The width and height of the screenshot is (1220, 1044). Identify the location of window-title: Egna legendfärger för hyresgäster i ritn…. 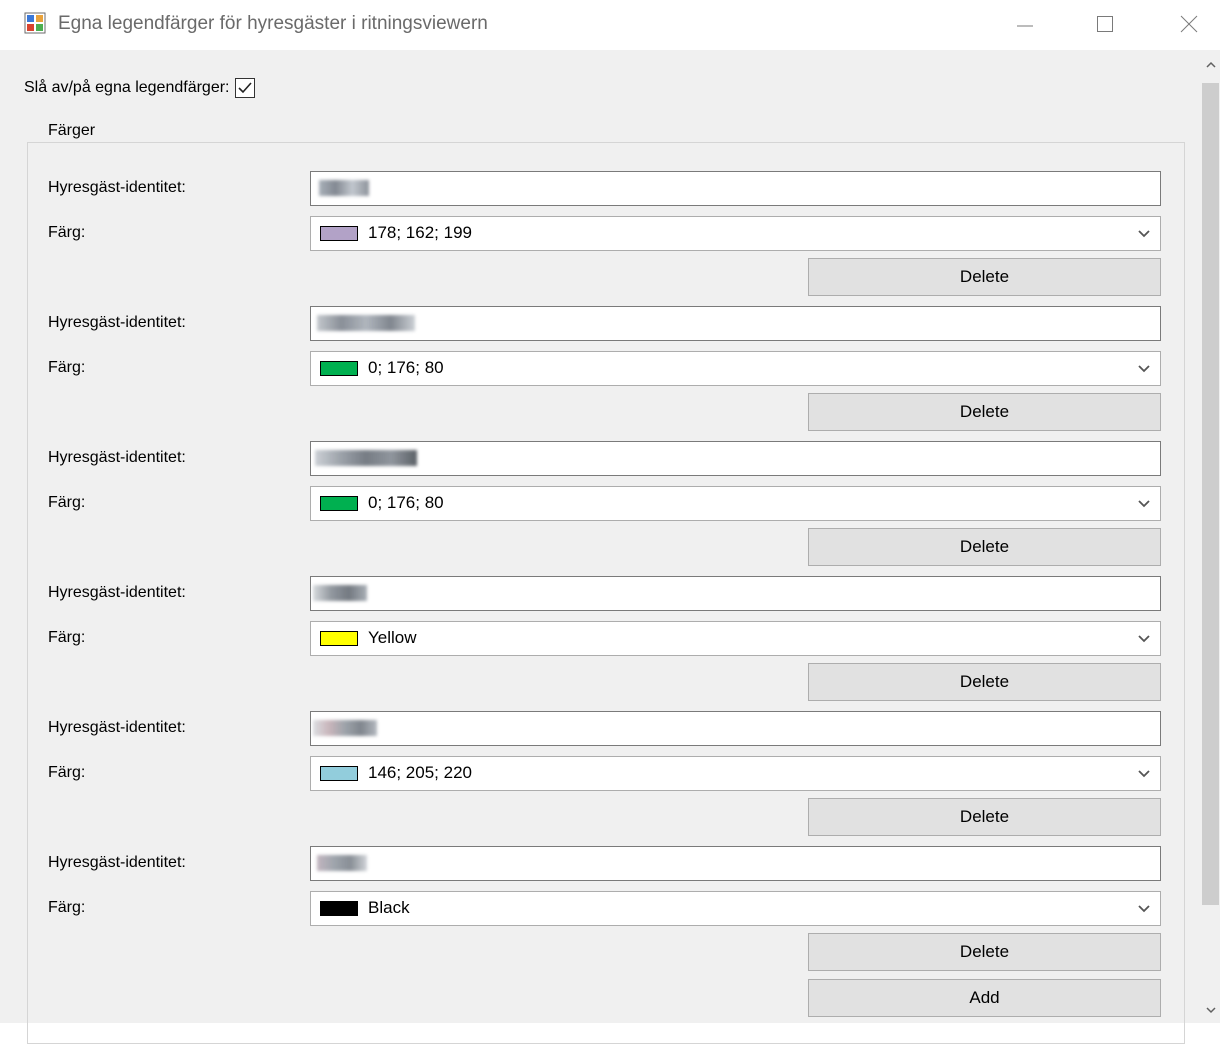
(273, 23).